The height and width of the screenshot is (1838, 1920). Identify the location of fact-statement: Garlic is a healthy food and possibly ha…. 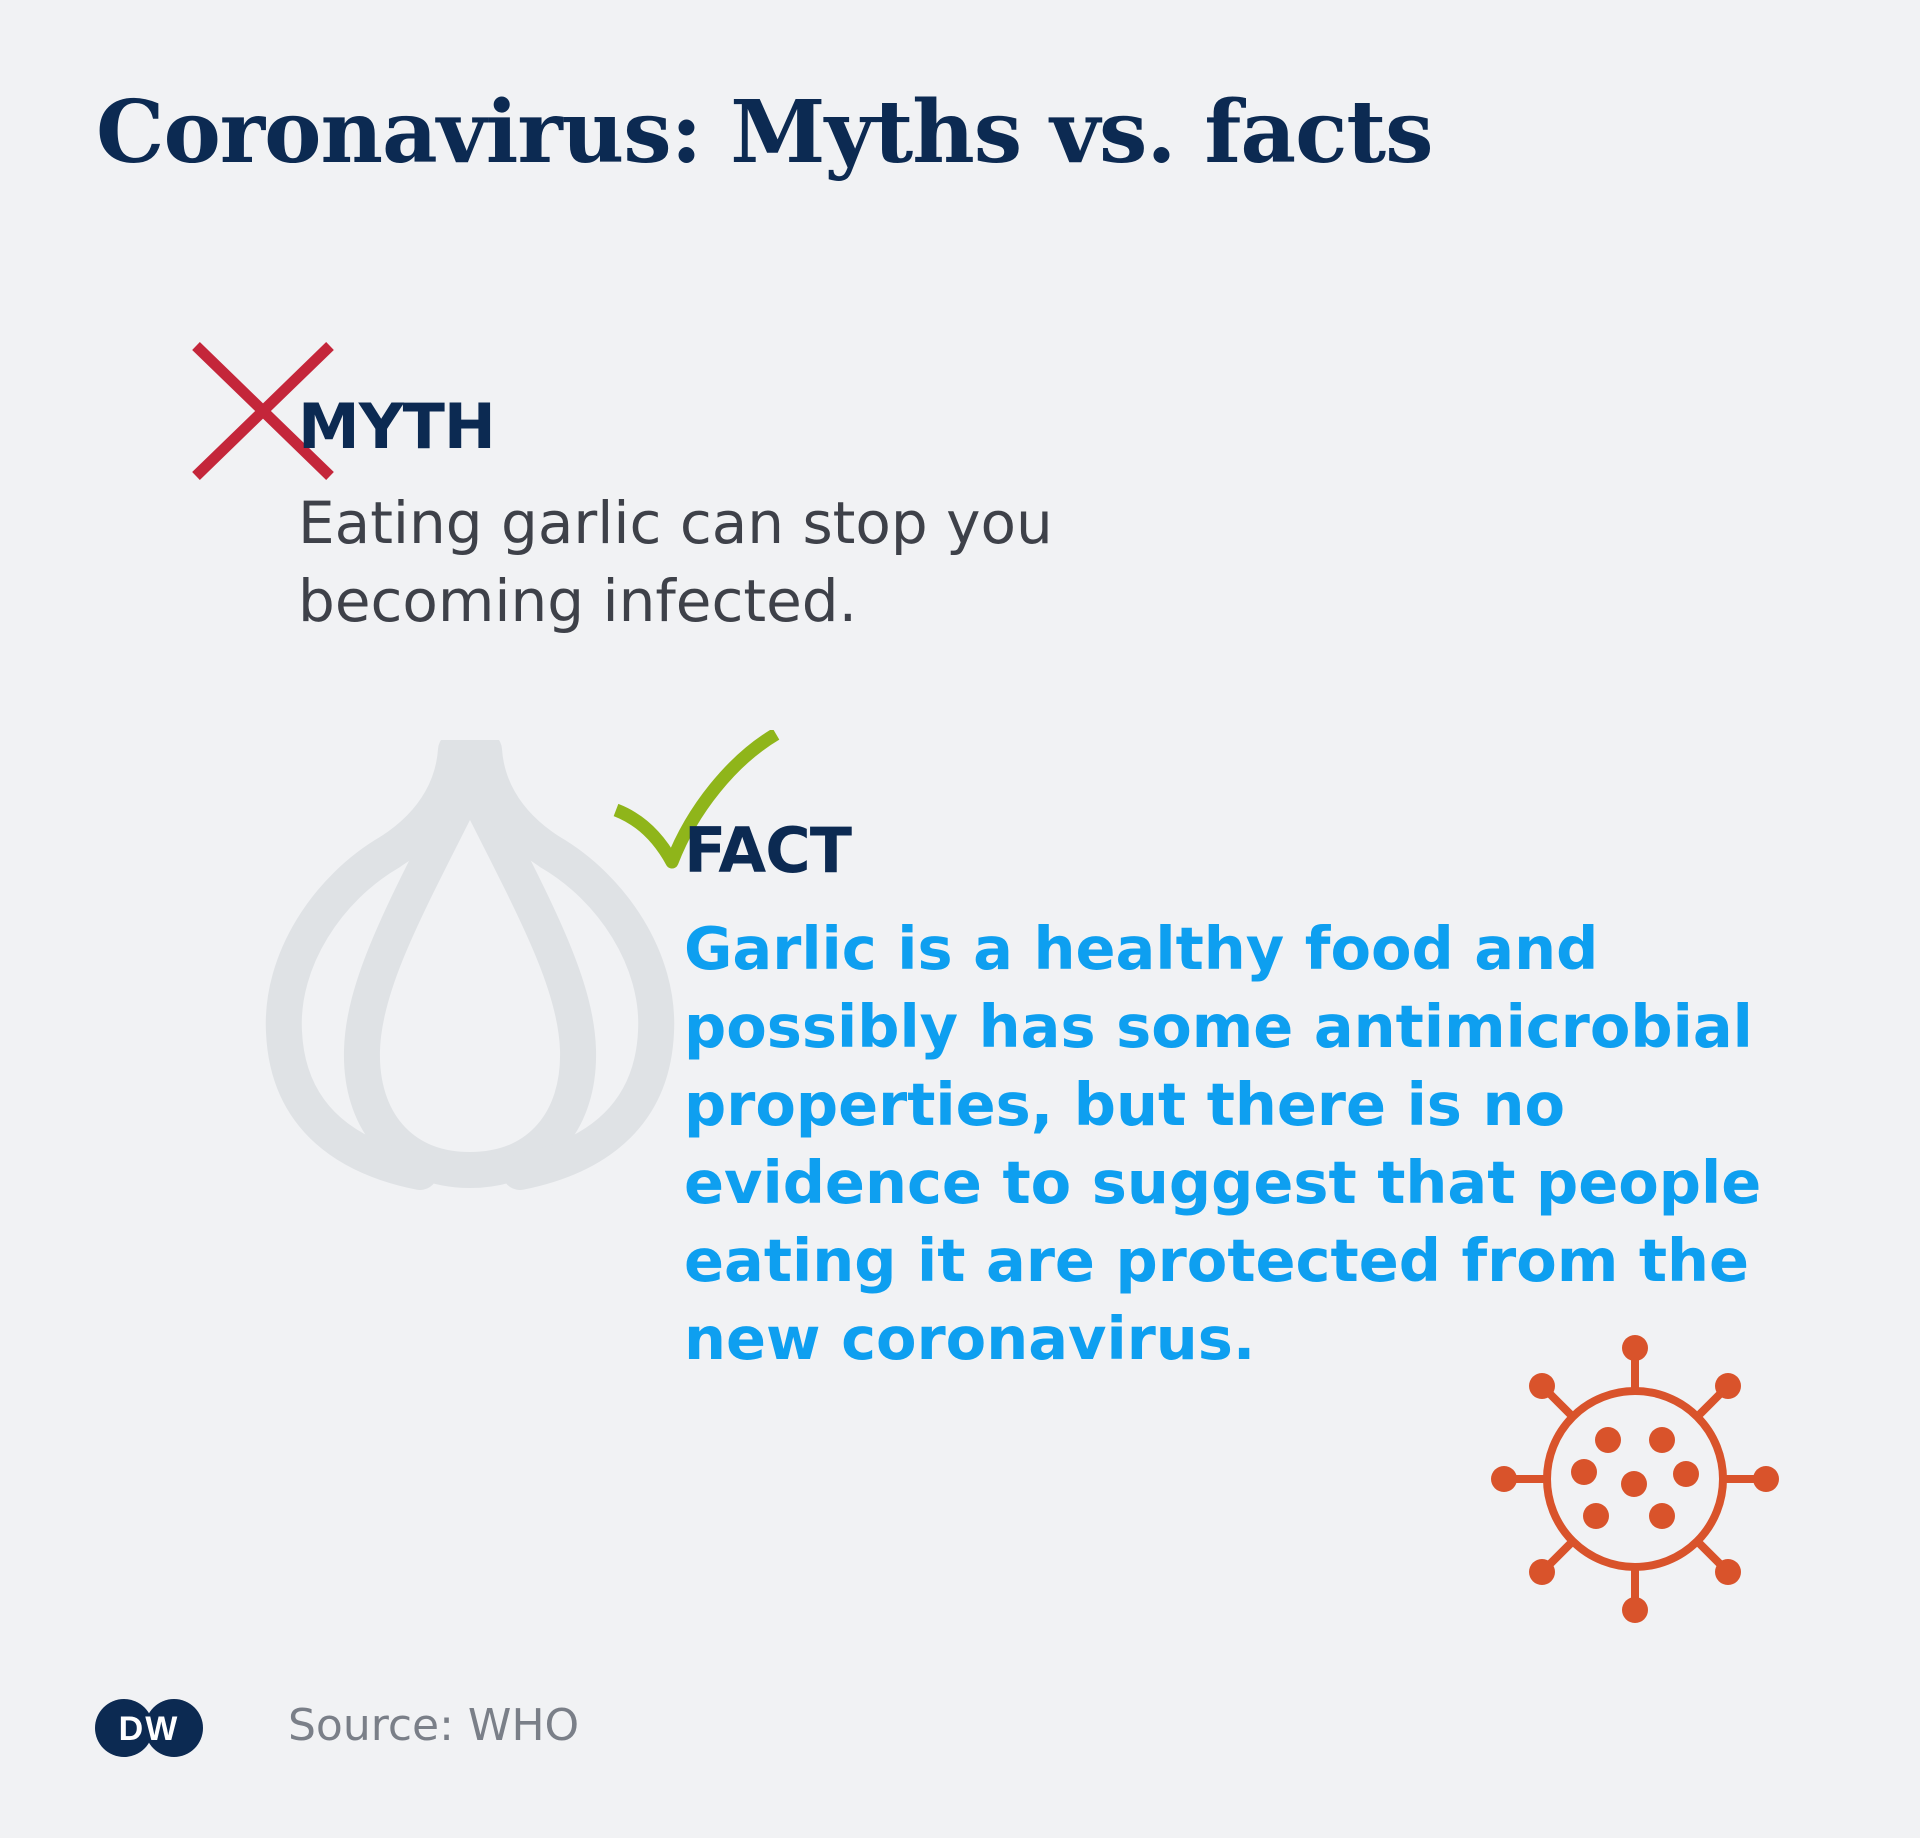
(1223, 1143).